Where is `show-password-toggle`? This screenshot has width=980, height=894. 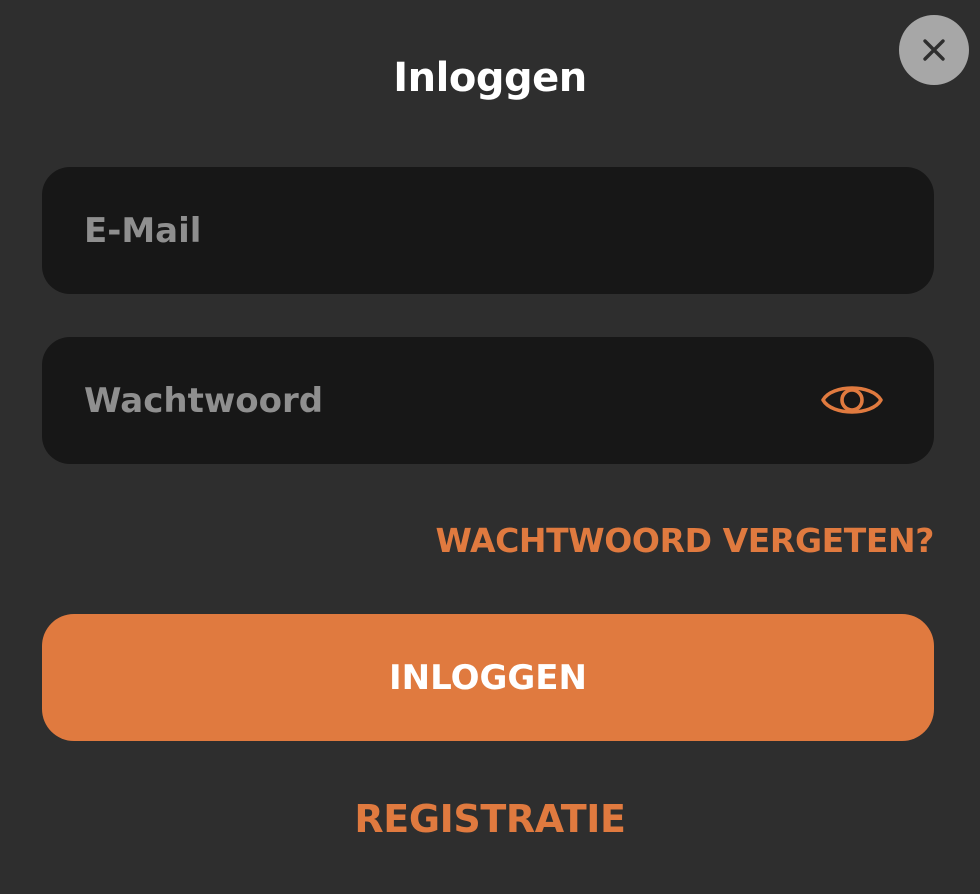 show-password-toggle is located at coordinates (852, 400).